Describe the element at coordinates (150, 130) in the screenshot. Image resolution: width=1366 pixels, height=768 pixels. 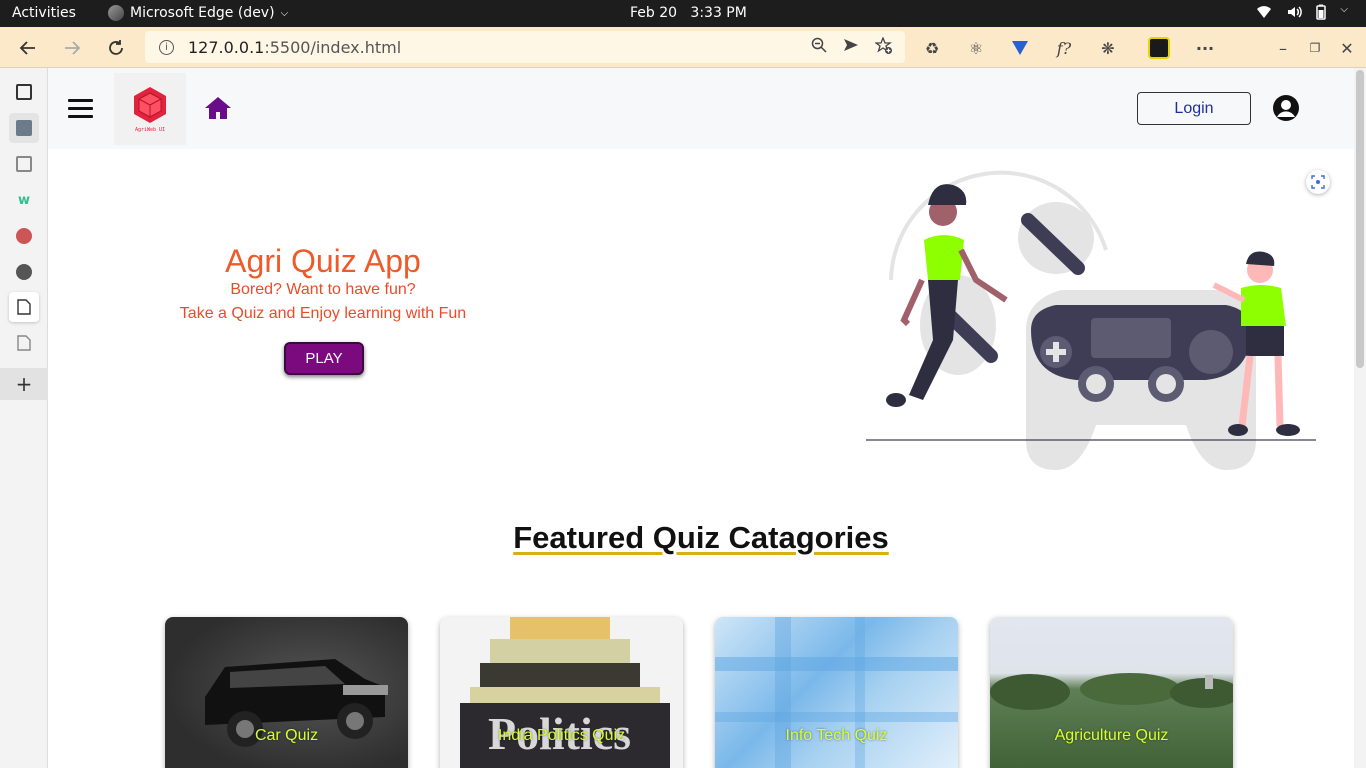
I see `logo-text: AgriWeb UI` at that location.